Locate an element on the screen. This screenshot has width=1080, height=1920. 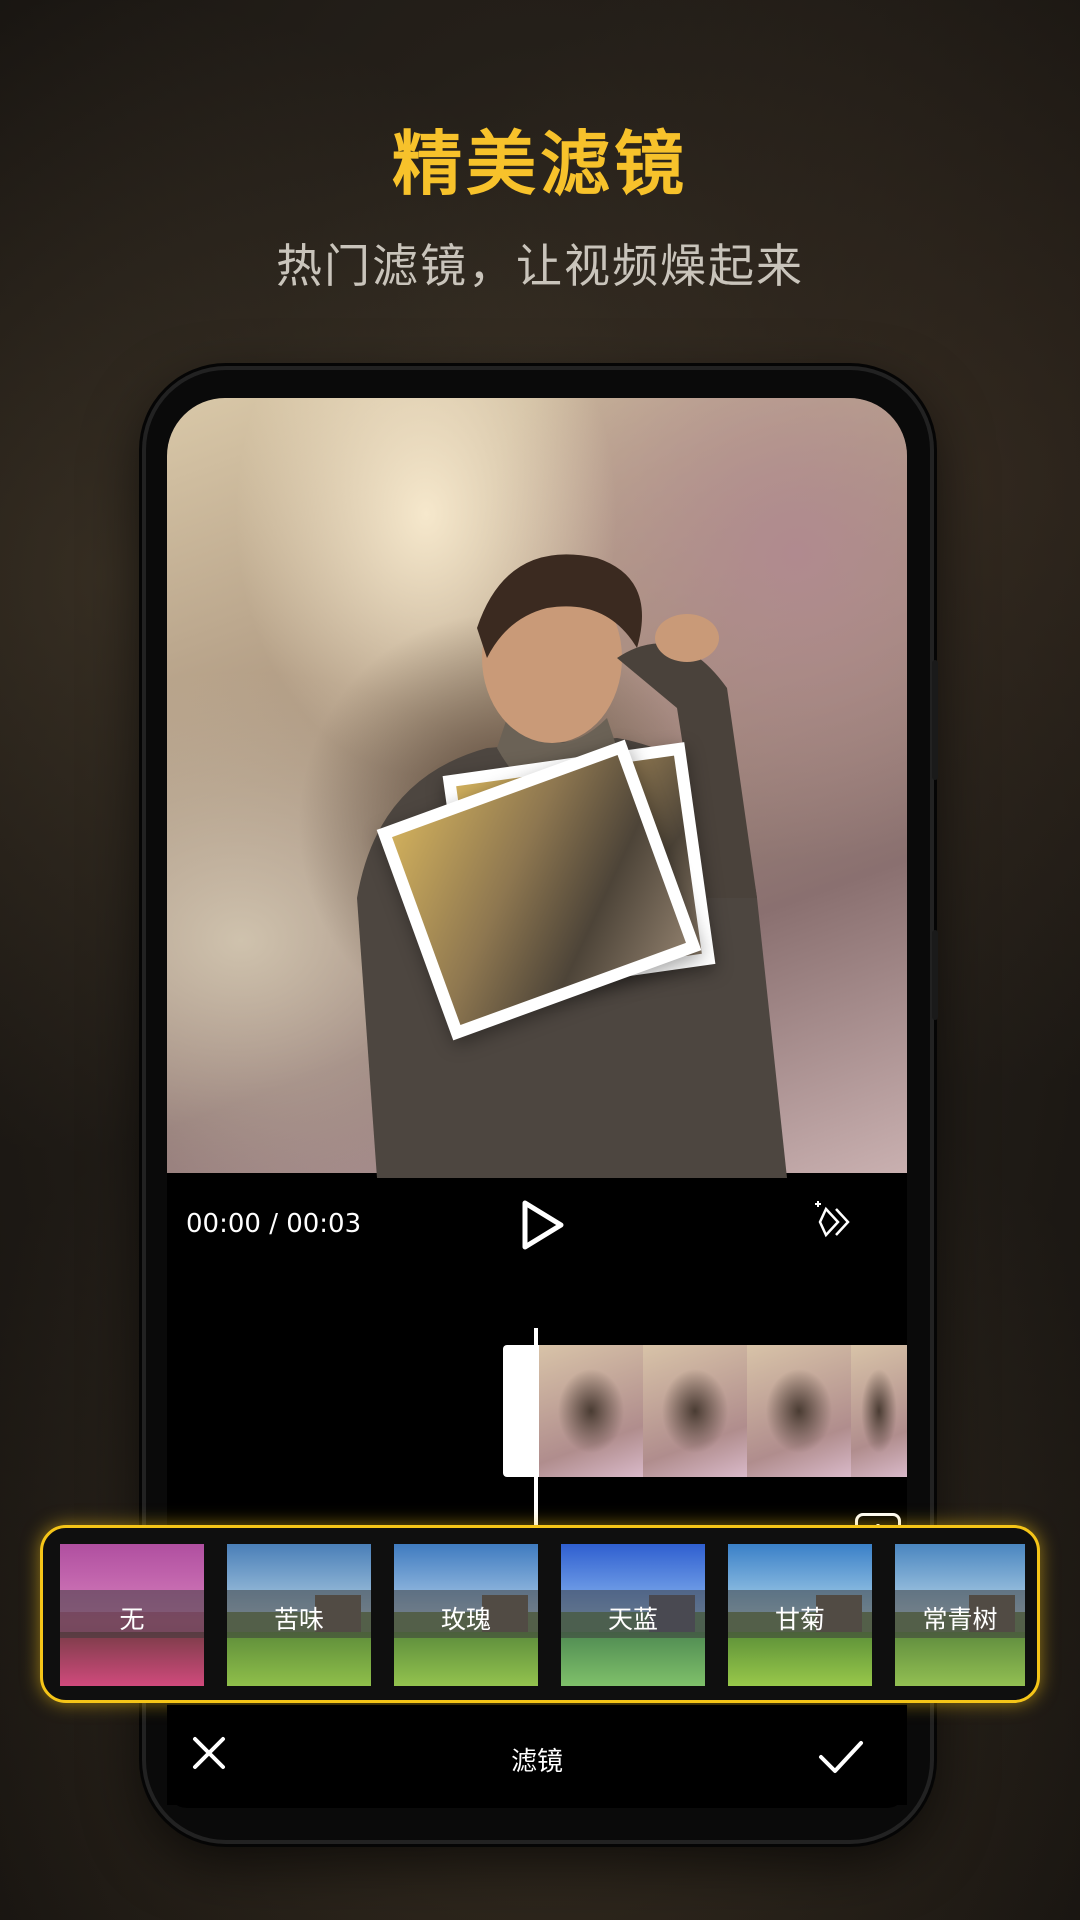
filter-item-none: 无 is located at coordinates (132, 1615).